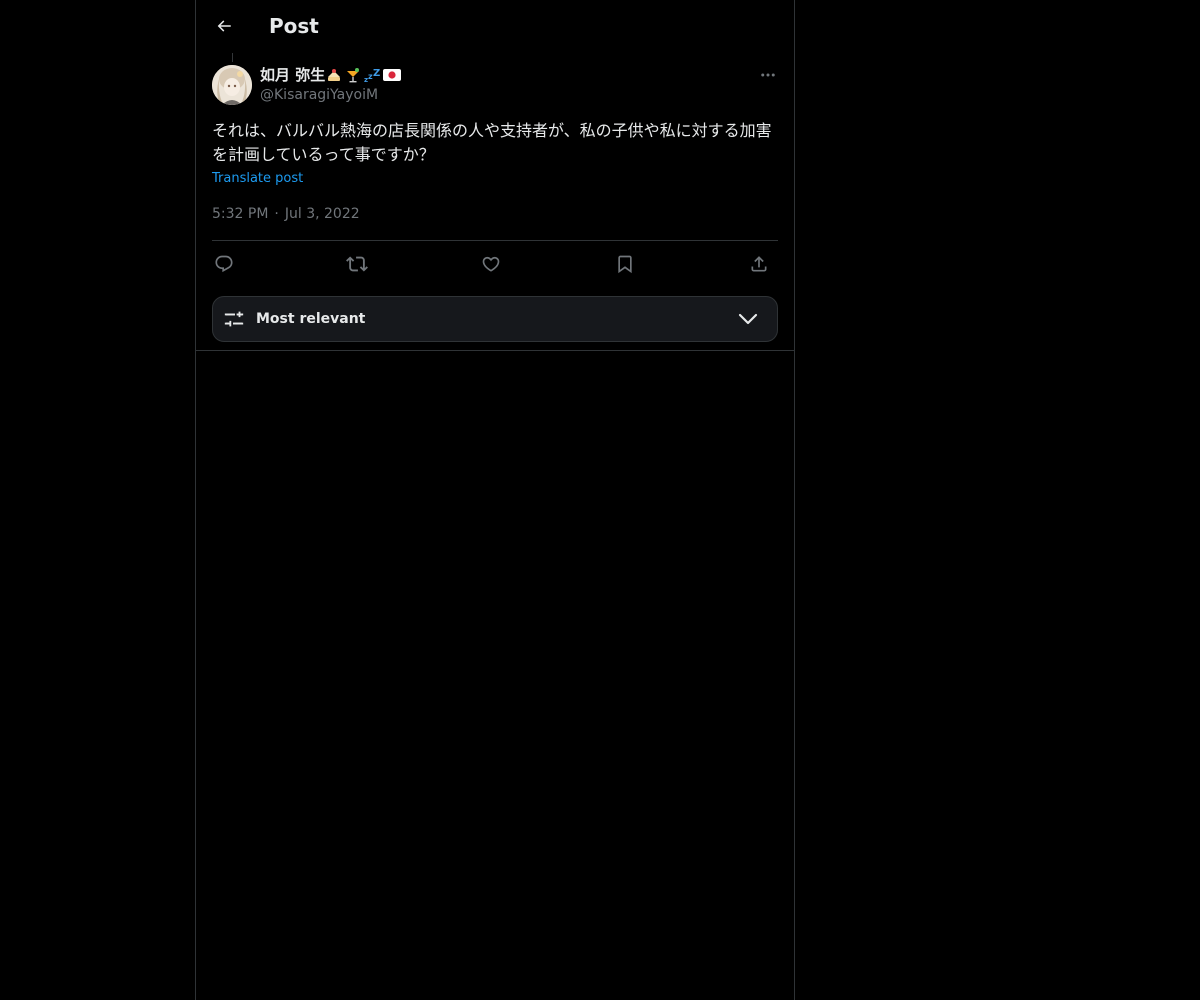 This screenshot has height=1000, width=1200. Describe the element at coordinates (495, 26) in the screenshot. I see `top-bar: Post` at that location.